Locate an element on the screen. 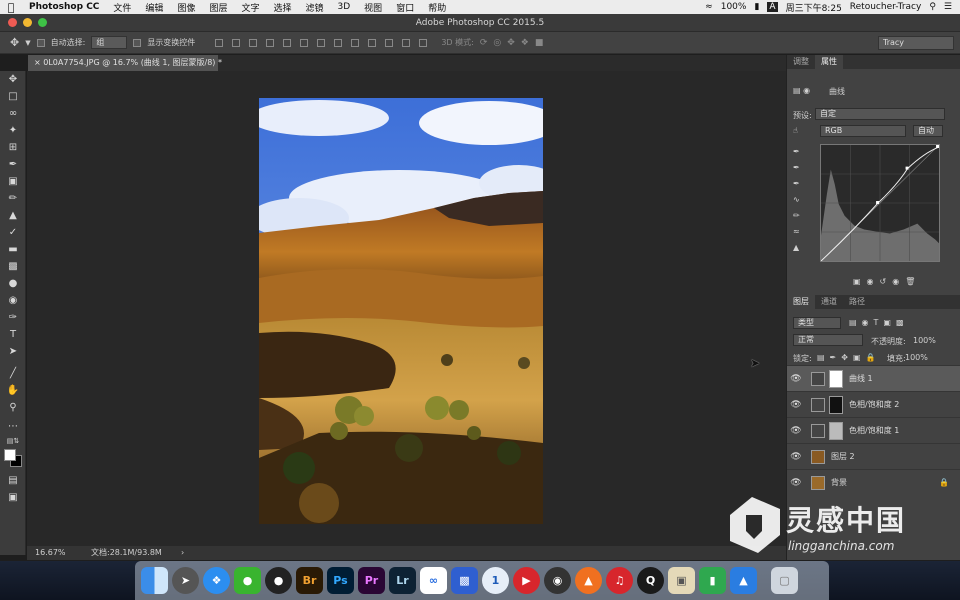  layer-row-curves-1: 👁 曲线 1 is located at coordinates (873, 378).